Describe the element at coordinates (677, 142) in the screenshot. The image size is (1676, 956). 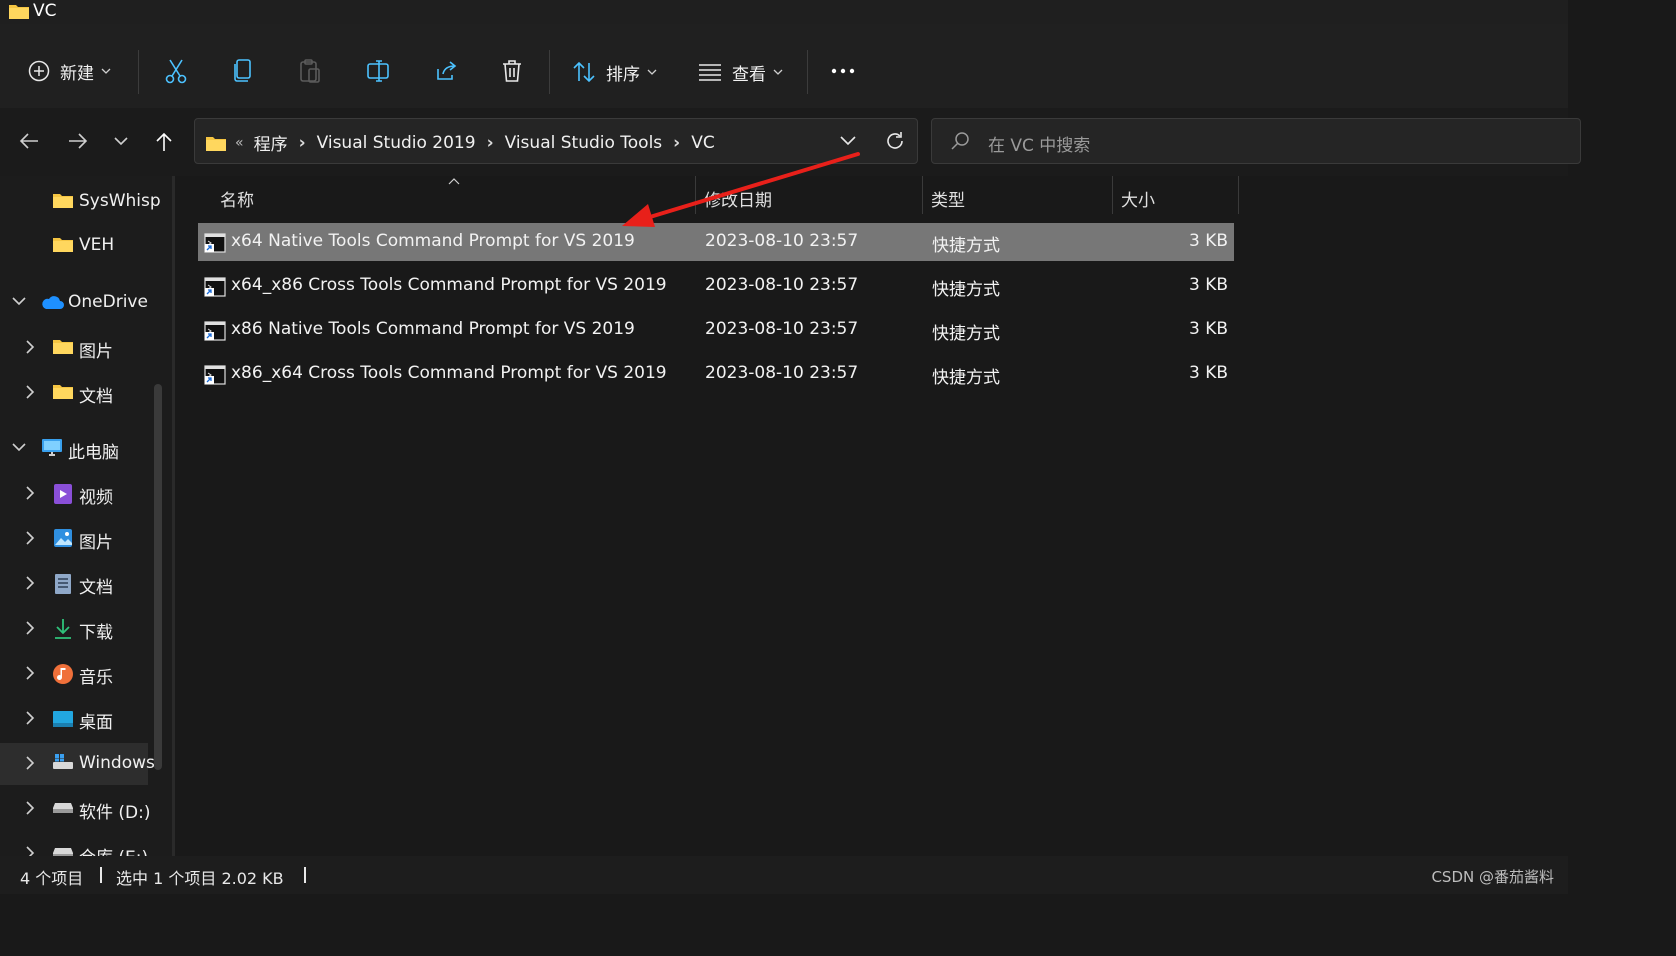
I see `chevron-right-icon: ›` at that location.